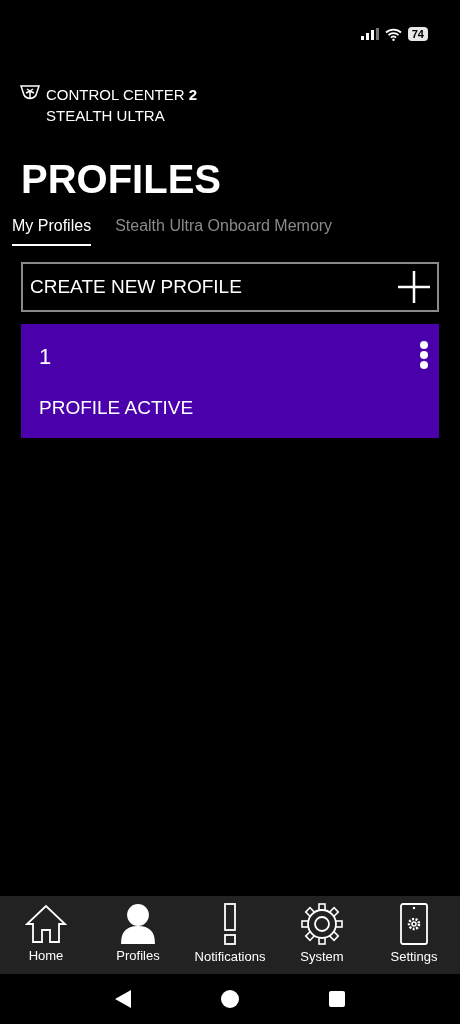  Describe the element at coordinates (230, 381) in the screenshot. I see `profile-card: 1 PROFILE ACTIVE` at that location.